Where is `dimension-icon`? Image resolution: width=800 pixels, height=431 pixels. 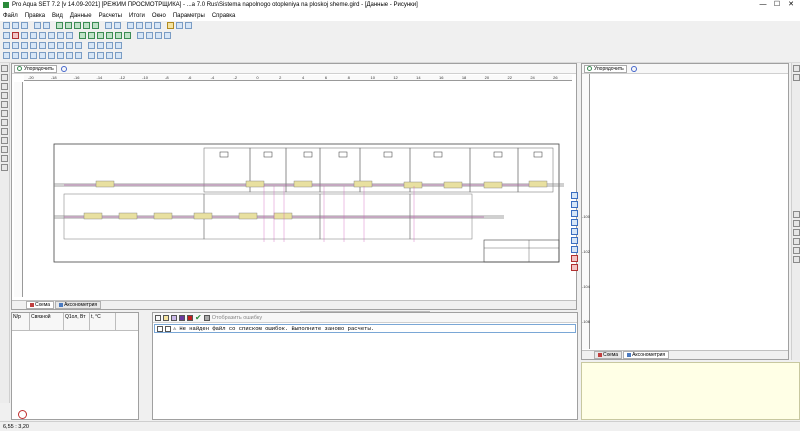
dimension-icon is located at coordinates (167, 35).